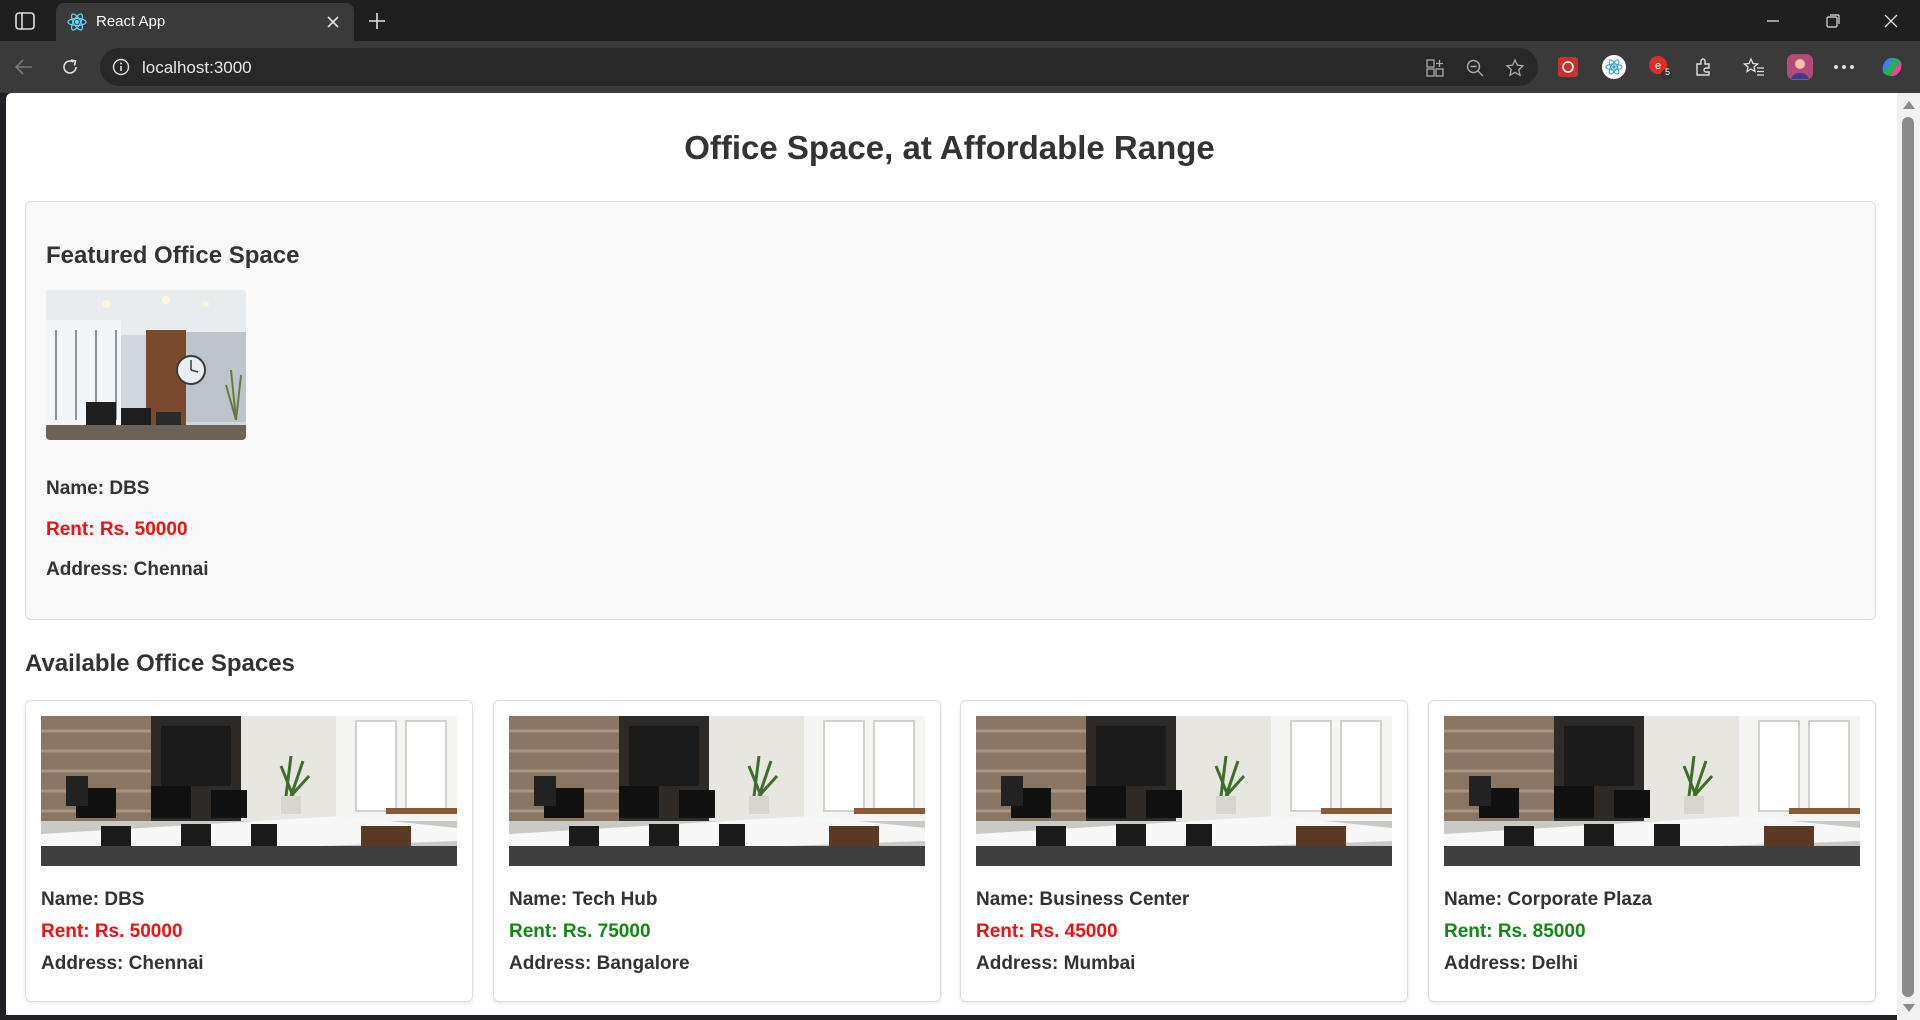  I want to click on tab-title: React App, so click(131, 21).